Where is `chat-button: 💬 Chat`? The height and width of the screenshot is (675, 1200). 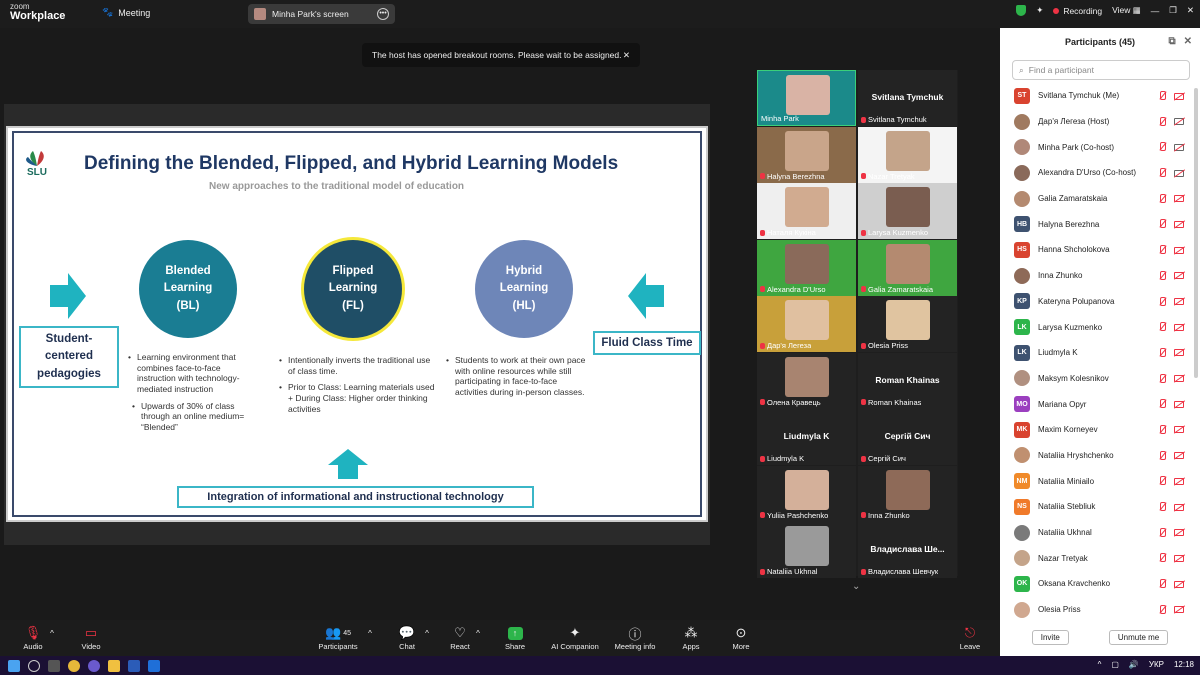 chat-button: 💬 Chat is located at coordinates (407, 637).